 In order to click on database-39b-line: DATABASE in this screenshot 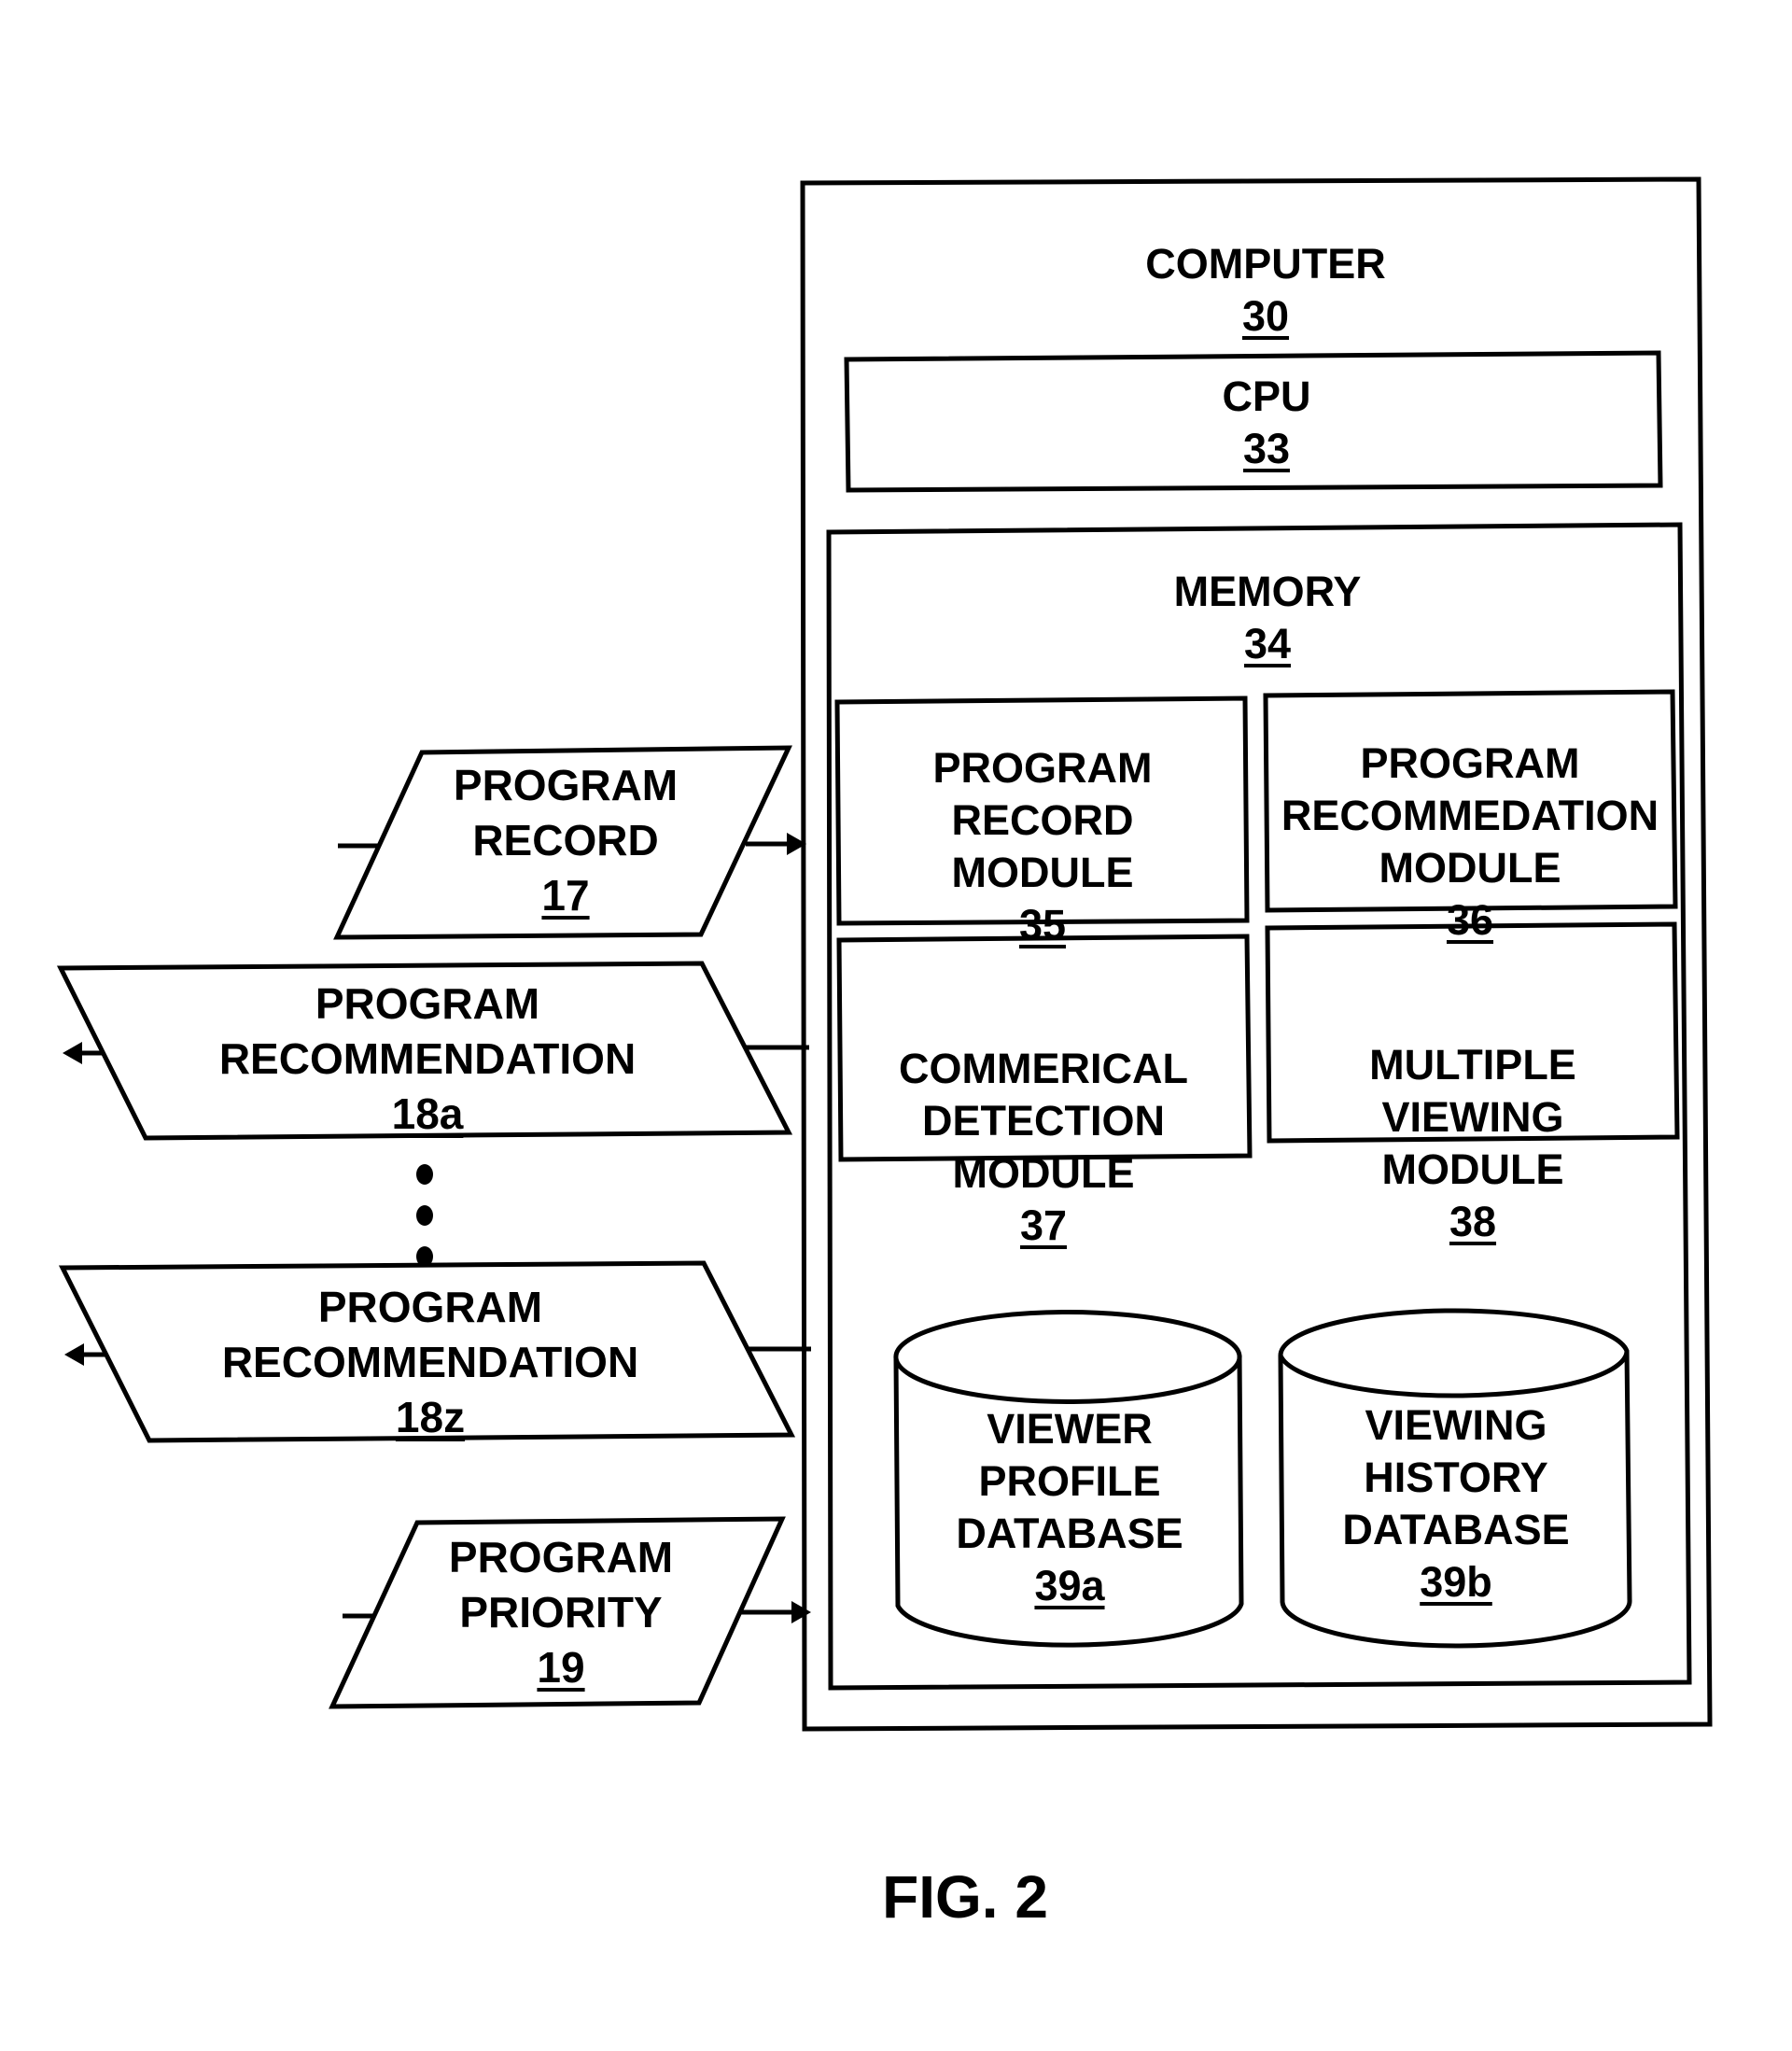, I will do `click(1456, 1529)`.